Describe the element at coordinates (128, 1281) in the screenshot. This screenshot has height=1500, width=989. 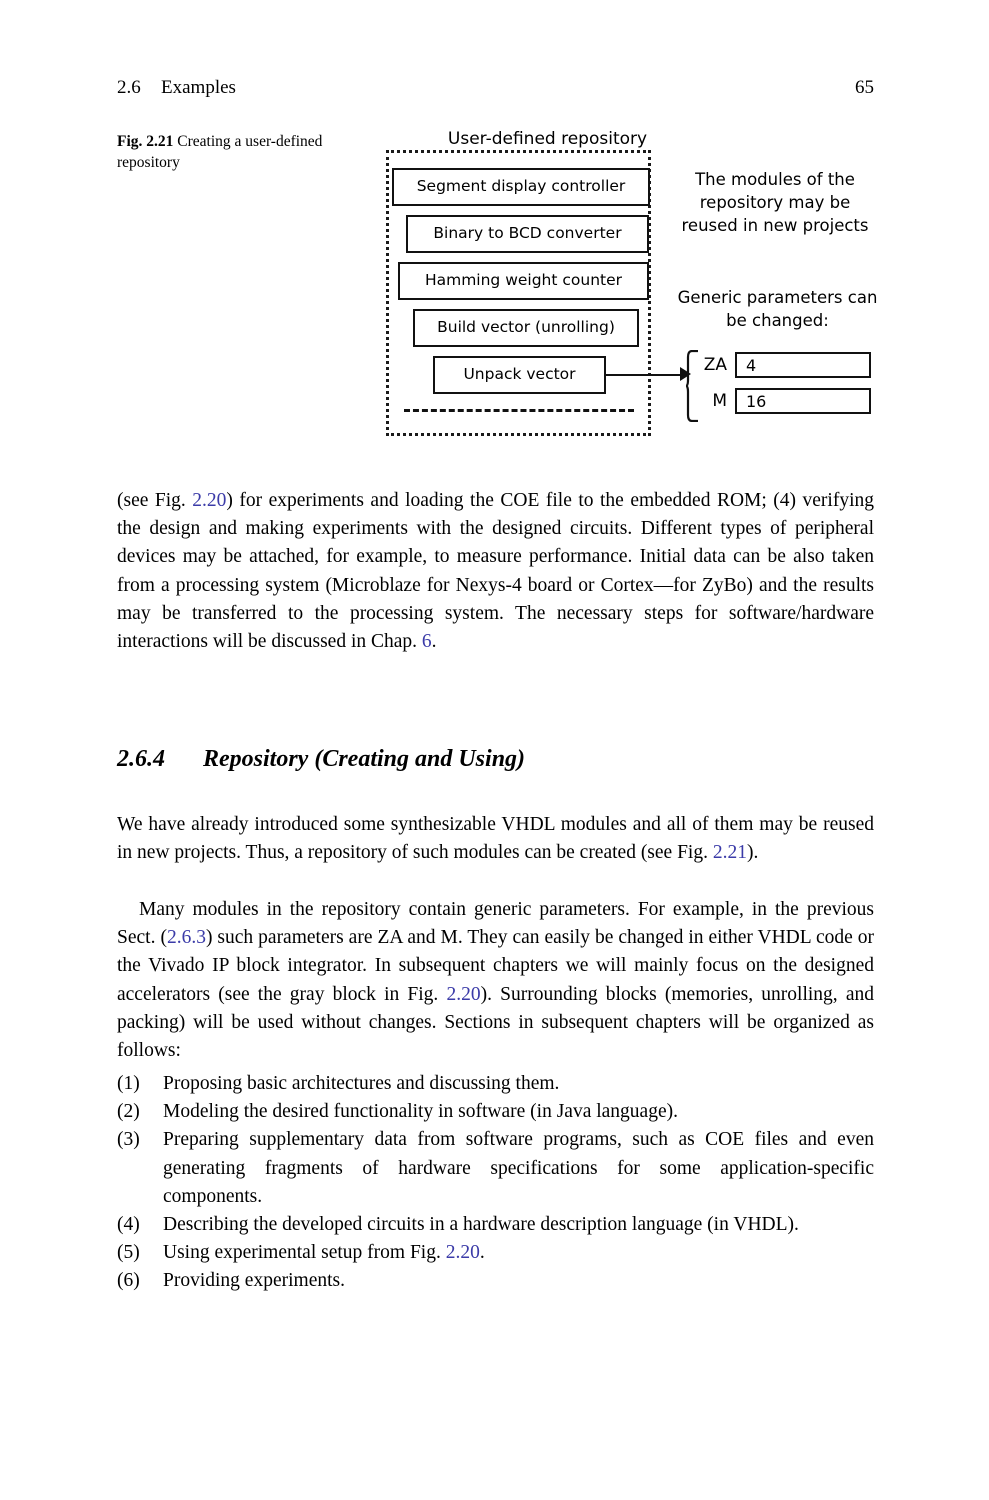
I see `list-item-marker: (6)` at that location.